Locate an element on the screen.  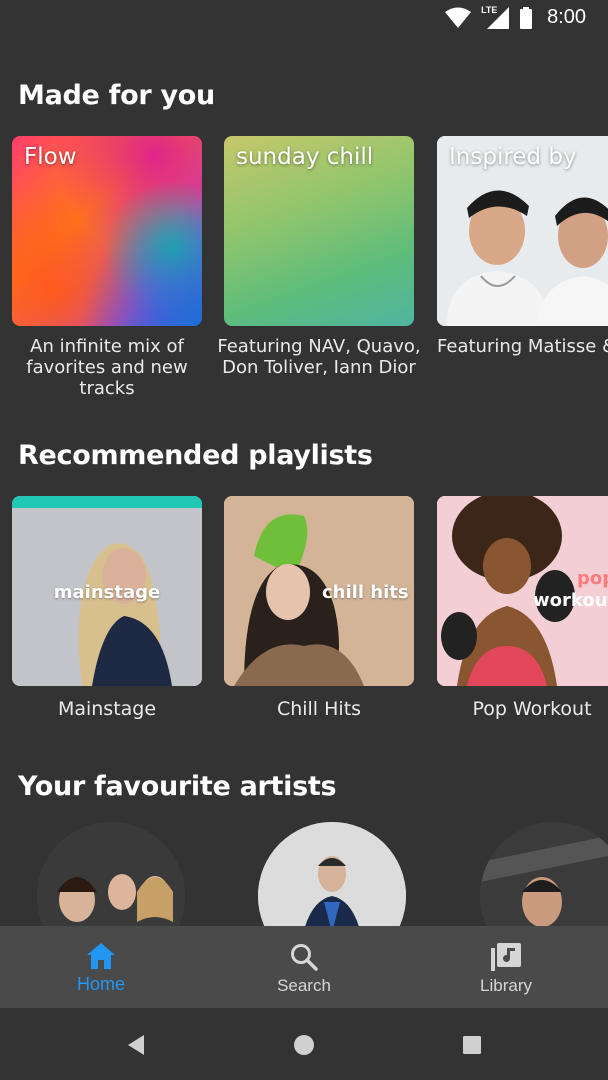
status-bar: LTE 8:00 is located at coordinates (304, 20).